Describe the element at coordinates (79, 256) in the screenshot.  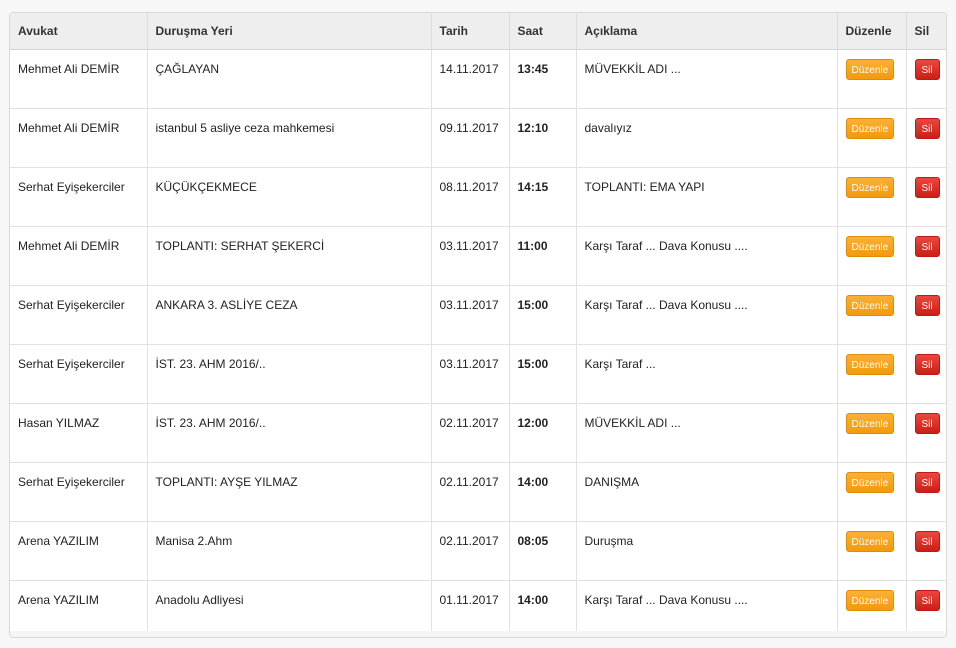
I see `cell-lawyer: Mehmet Ali DEMİR` at that location.